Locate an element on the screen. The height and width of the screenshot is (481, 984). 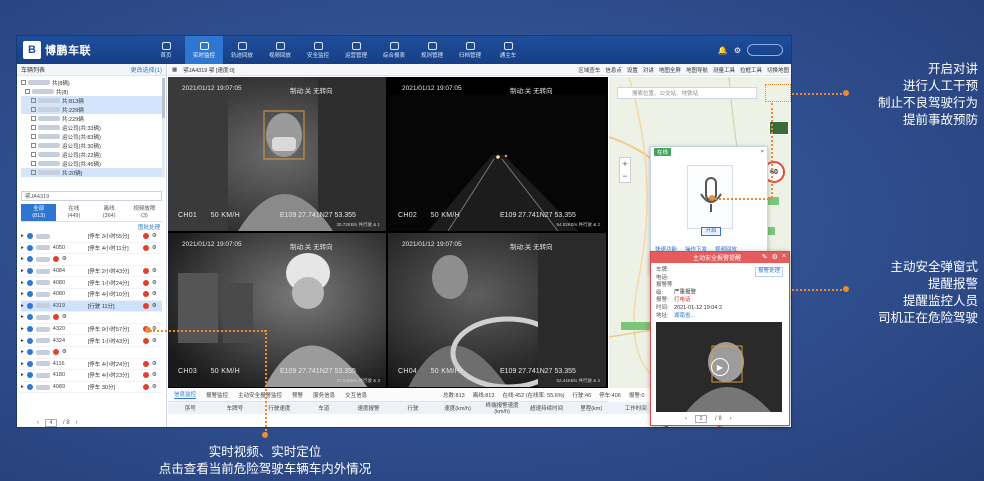
change-selection-link: 更改选择(1) is located at coordinates (146, 69).